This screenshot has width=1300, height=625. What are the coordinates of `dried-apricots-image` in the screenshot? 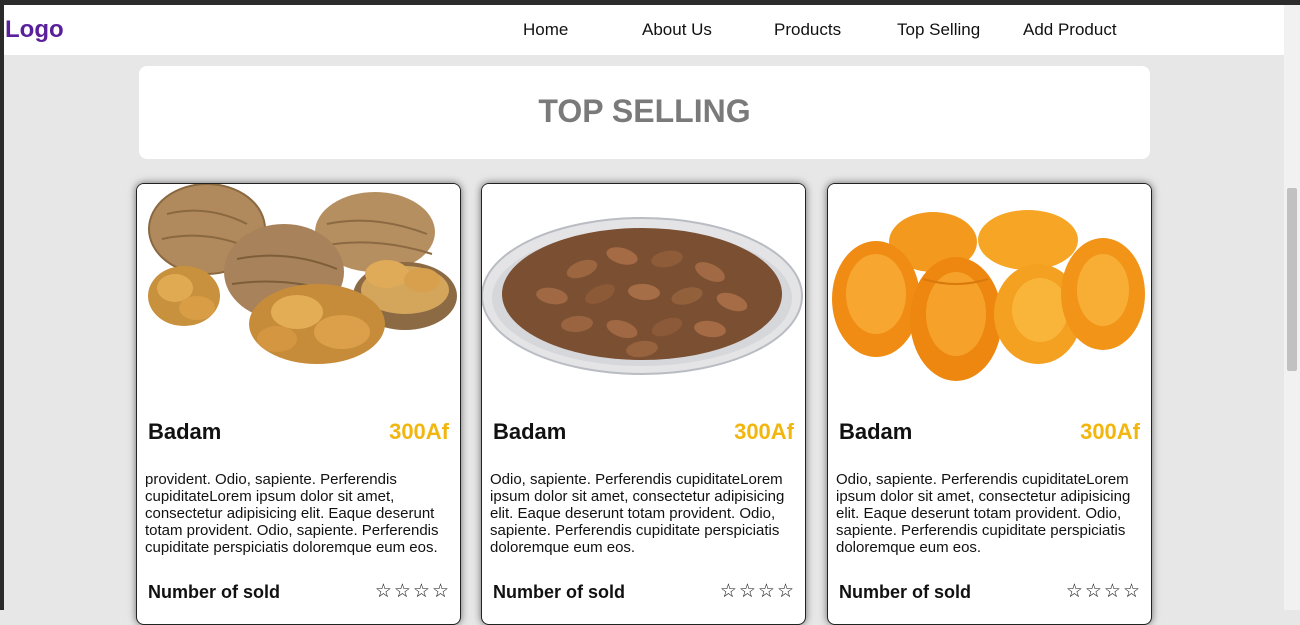 It's located at (989, 293).